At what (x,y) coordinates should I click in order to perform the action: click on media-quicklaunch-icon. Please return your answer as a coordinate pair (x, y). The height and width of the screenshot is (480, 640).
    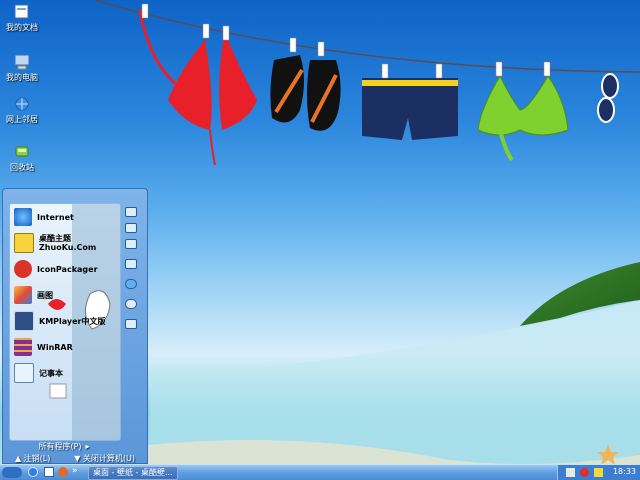
    Looking at the image, I should click on (63, 472).